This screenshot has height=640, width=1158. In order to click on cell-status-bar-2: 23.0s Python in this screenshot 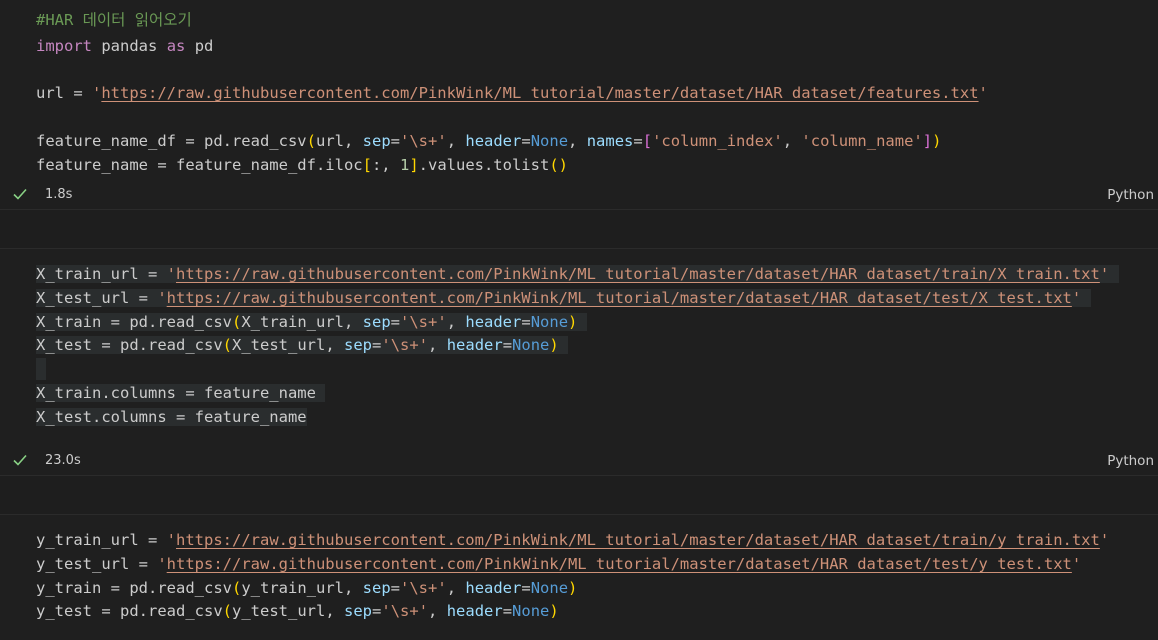, I will do `click(579, 462)`.